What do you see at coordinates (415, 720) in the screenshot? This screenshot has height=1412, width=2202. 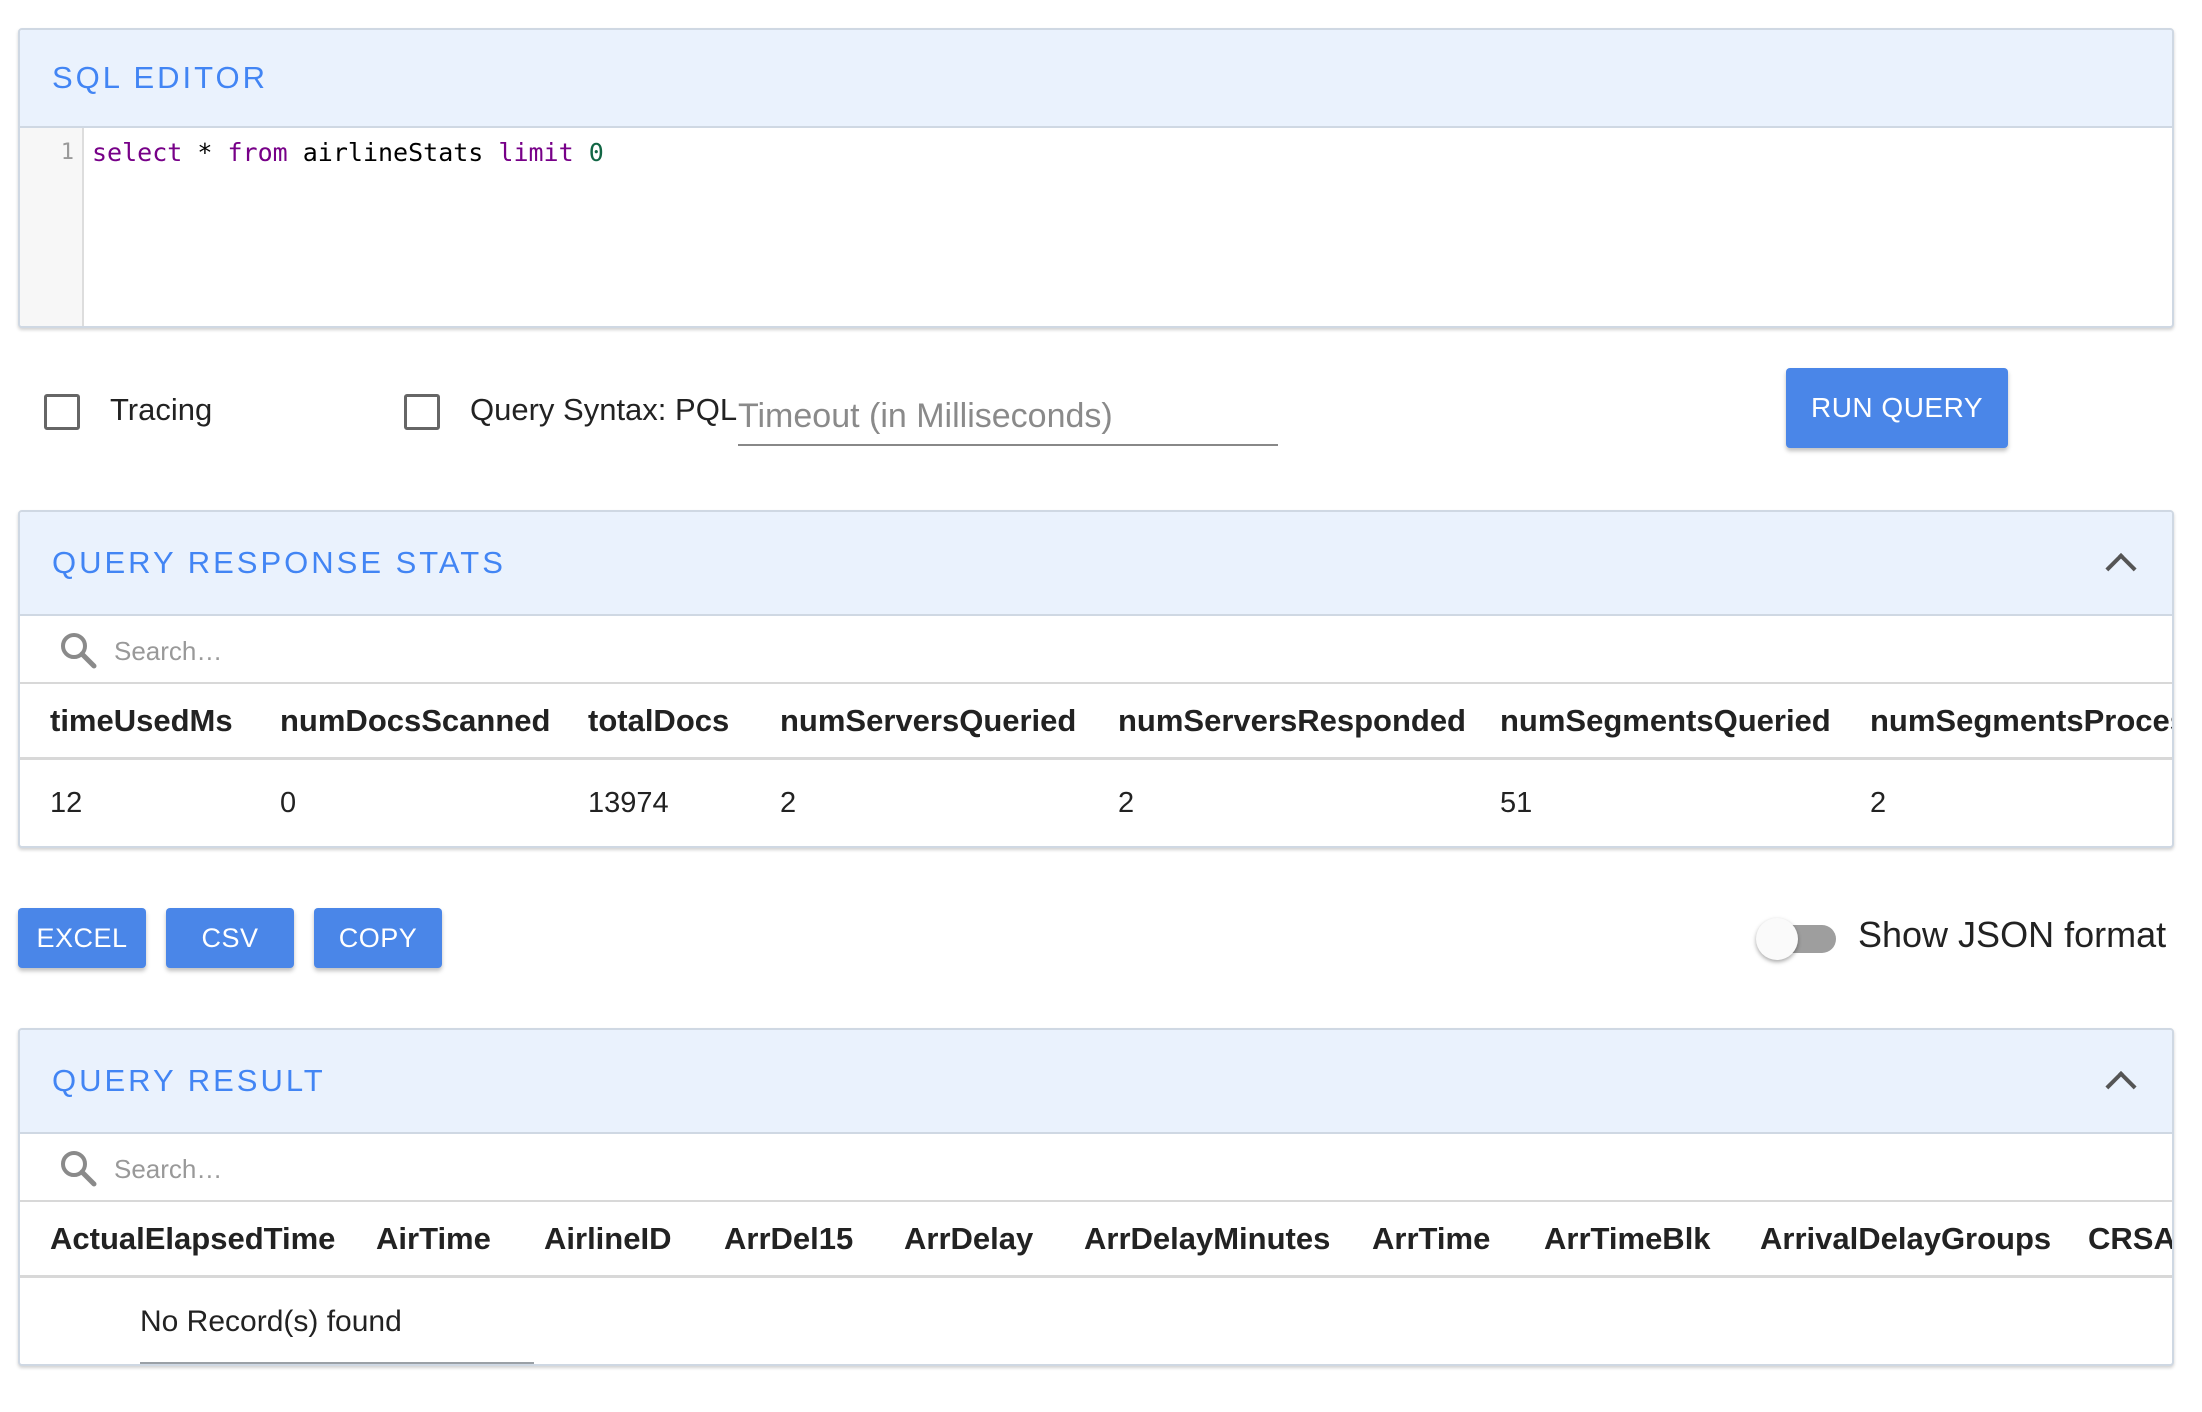 I see `column-header: numDocsScanned` at bounding box center [415, 720].